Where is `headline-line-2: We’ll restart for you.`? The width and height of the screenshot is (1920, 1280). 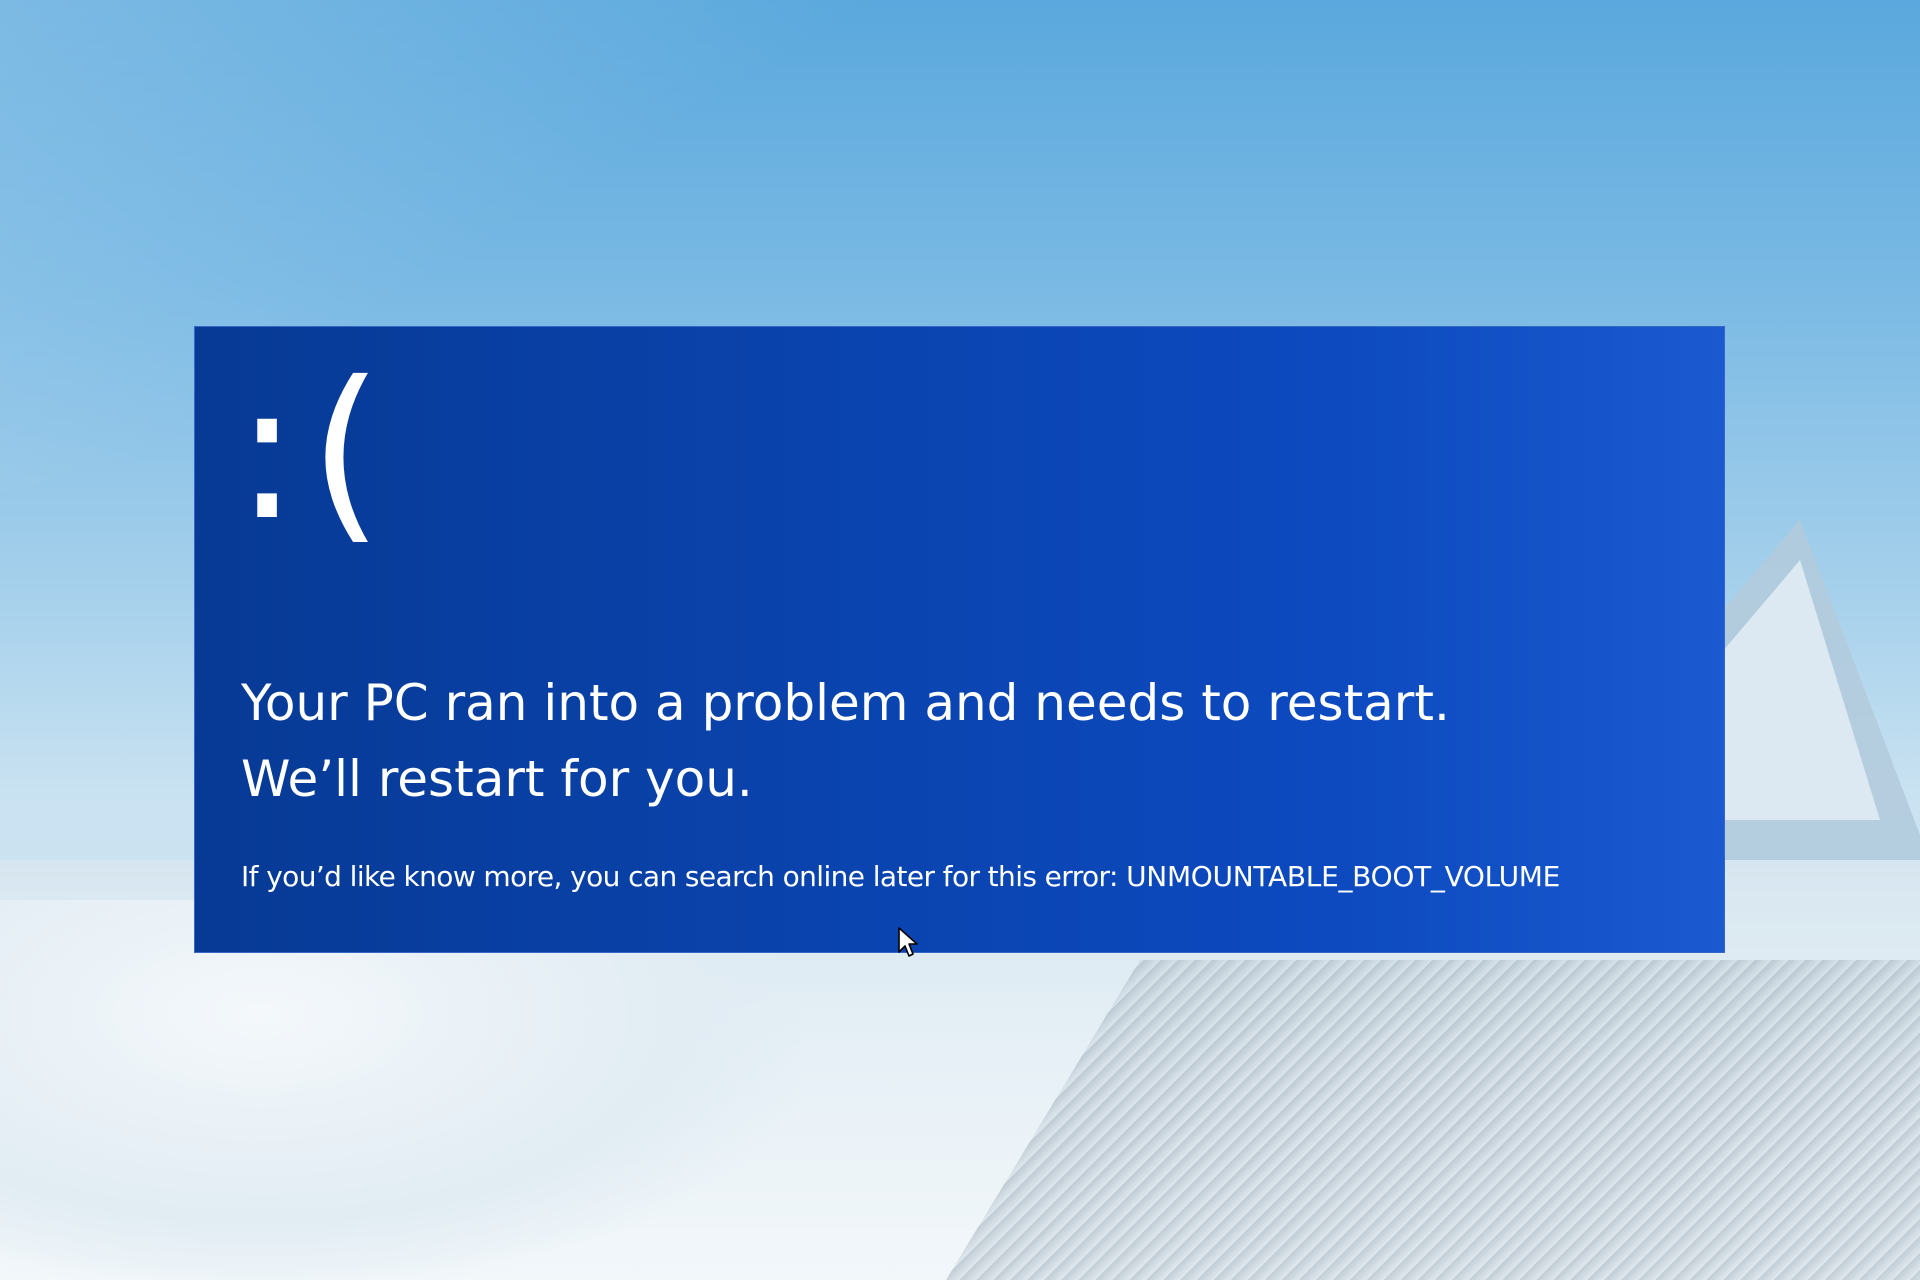
headline-line-2: We’ll restart for you. is located at coordinates (497, 779).